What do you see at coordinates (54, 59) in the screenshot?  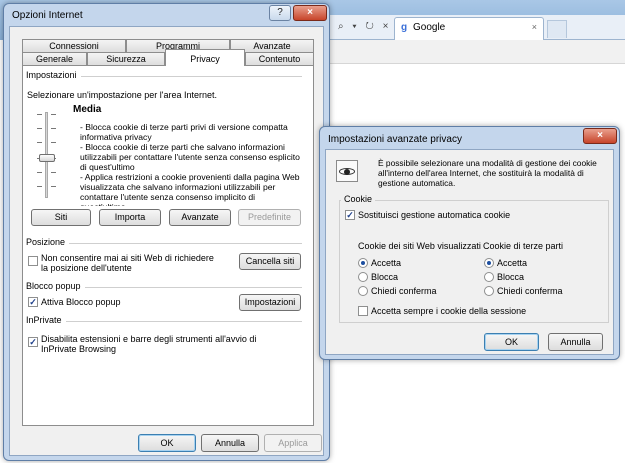 I see `tab-generale: Generale` at bounding box center [54, 59].